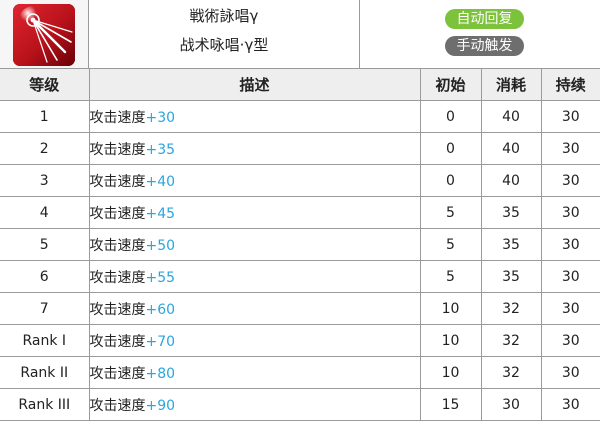  I want to click on description-cell: 攻击速度+40, so click(254, 180).